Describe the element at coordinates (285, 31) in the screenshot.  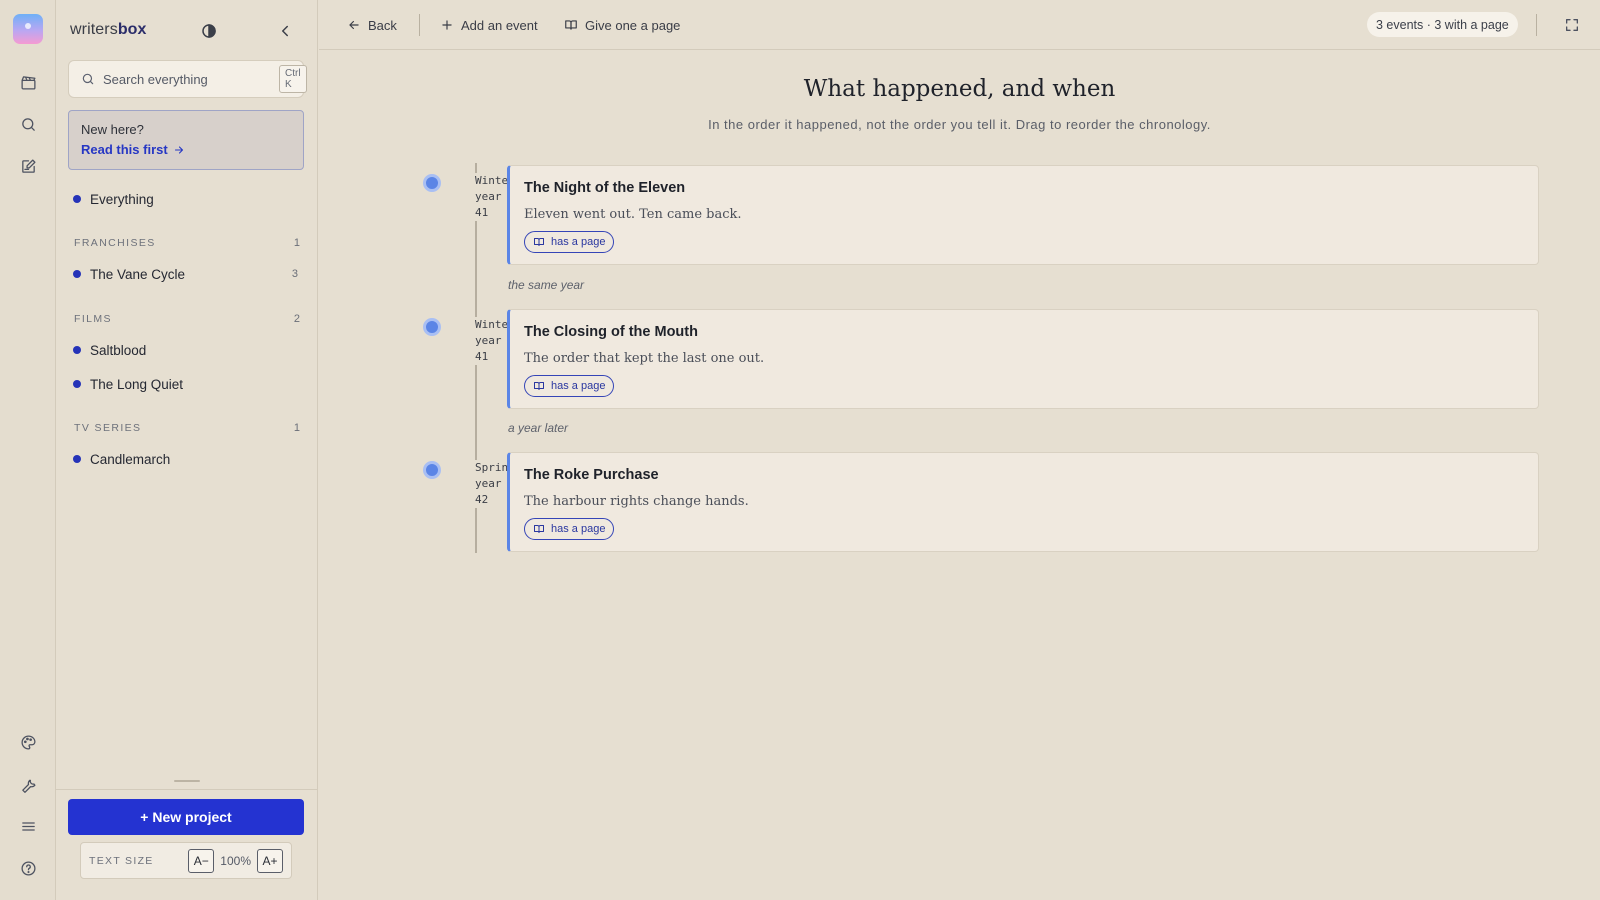
I see `collapse-sidebar-icon` at that location.